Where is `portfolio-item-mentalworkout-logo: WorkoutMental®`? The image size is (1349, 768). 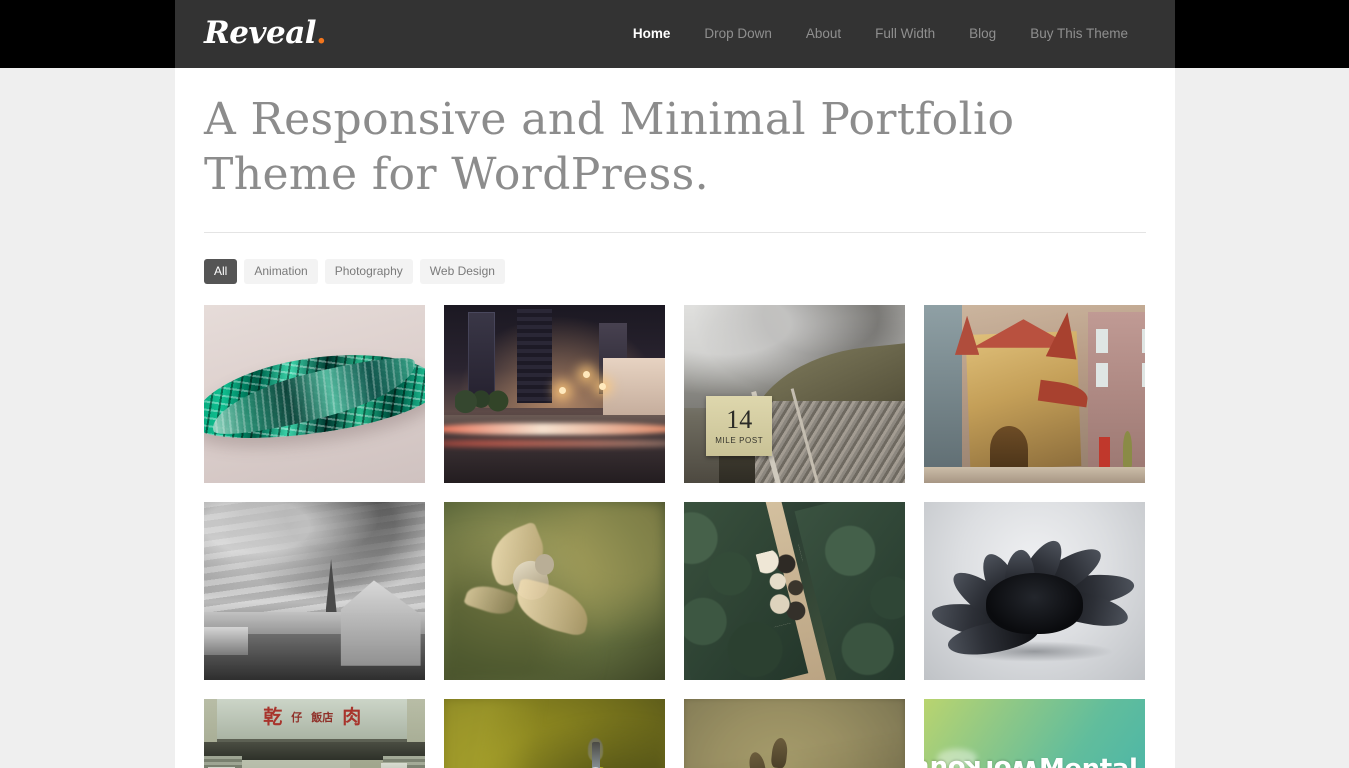 portfolio-item-mentalworkout-logo: WorkoutMental® is located at coordinates (1034, 733).